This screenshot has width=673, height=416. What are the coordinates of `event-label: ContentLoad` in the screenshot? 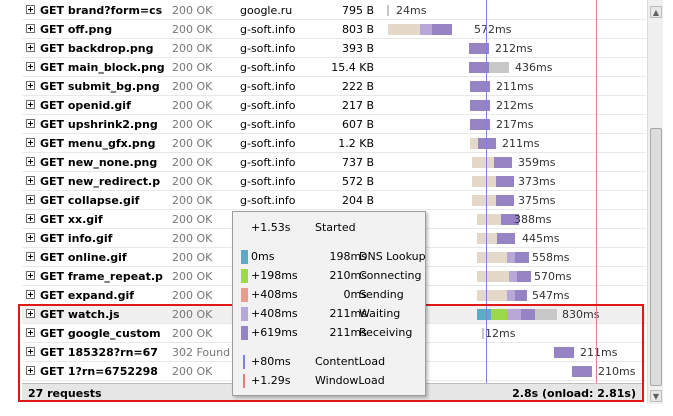 It's located at (350, 361).